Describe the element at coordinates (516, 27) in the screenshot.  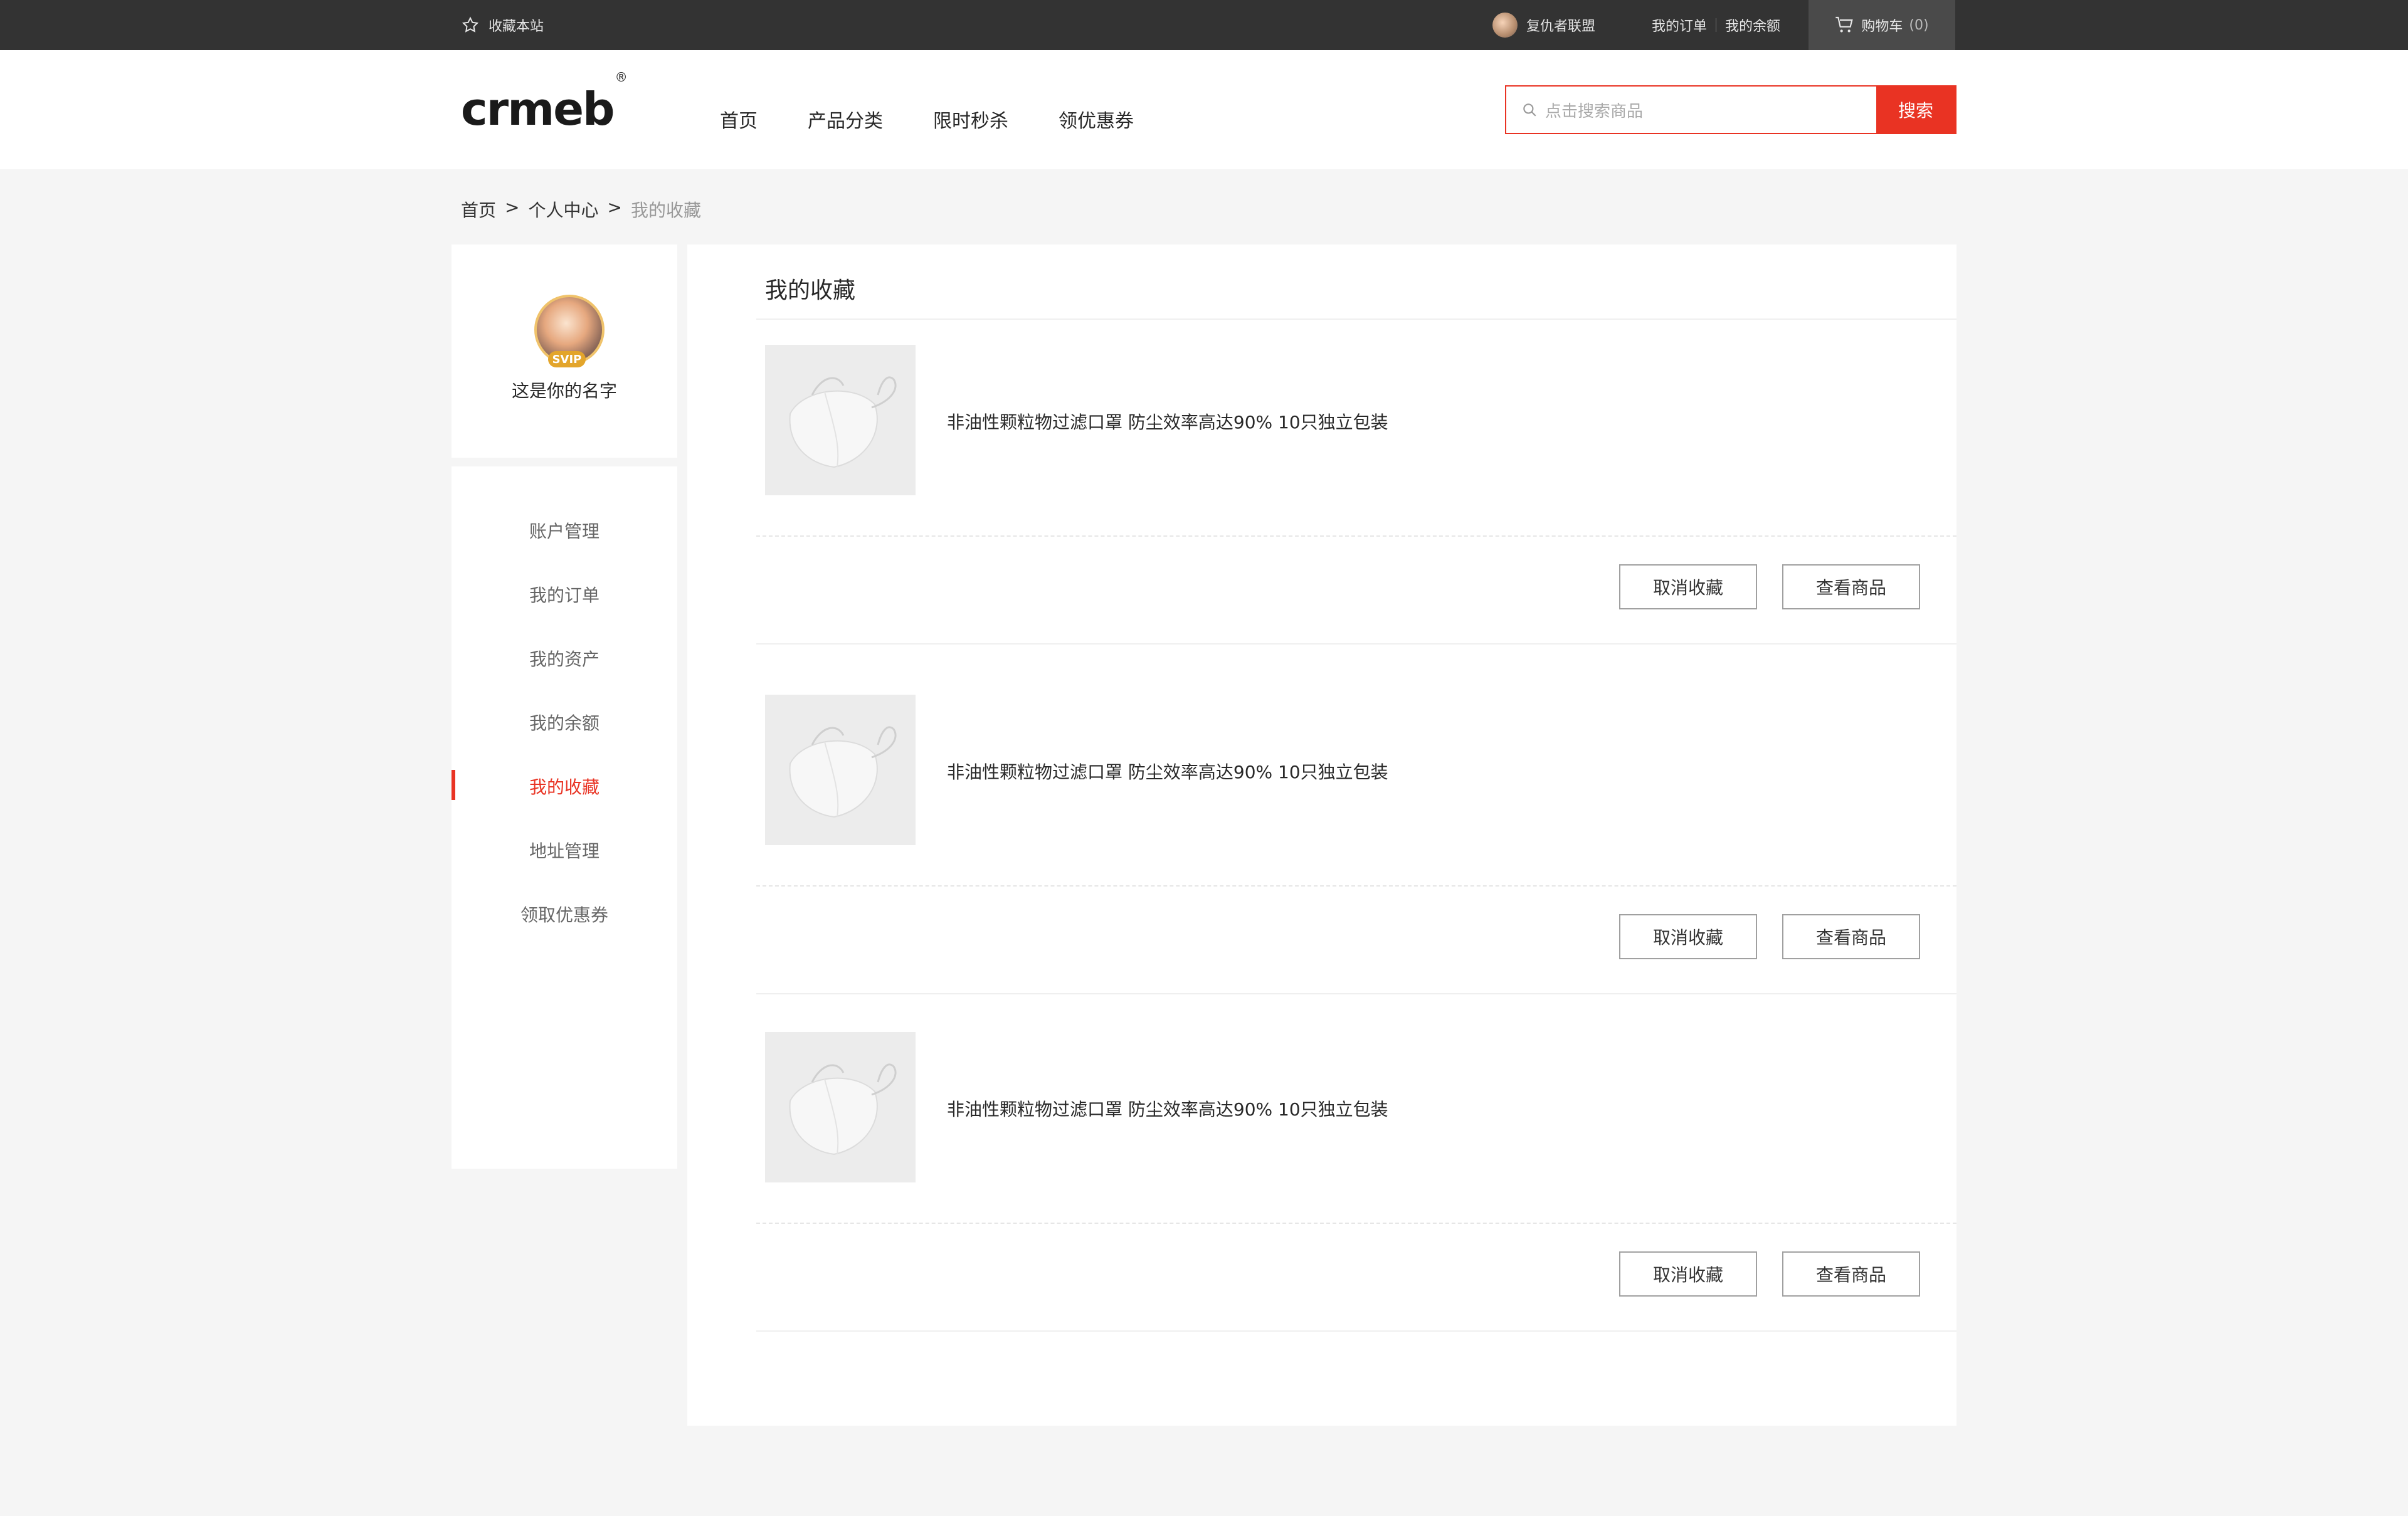
I see `favorite-label: 收藏本站` at that location.